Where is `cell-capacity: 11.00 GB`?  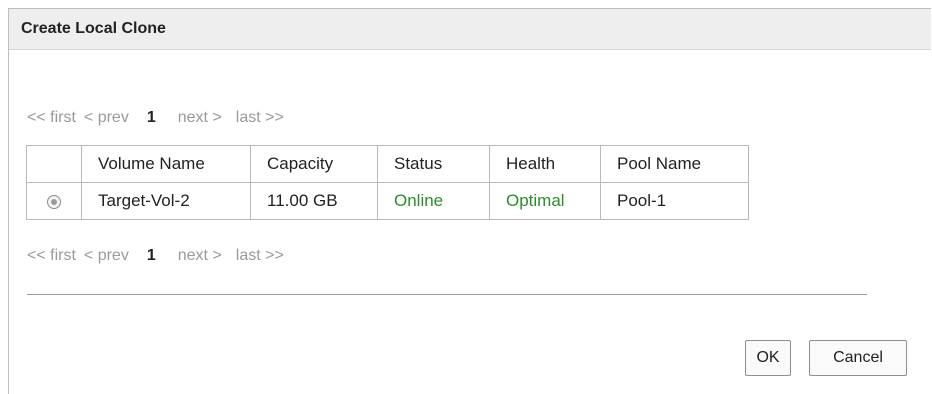 cell-capacity: 11.00 GB is located at coordinates (314, 201).